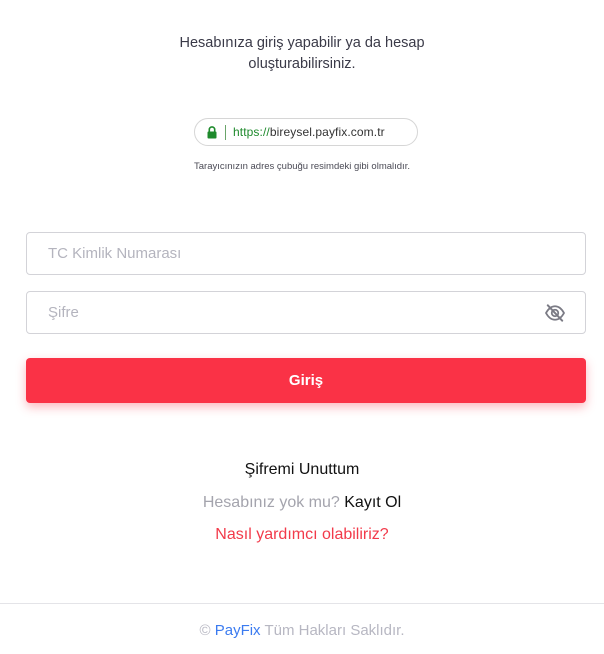  Describe the element at coordinates (225, 132) in the screenshot. I see `address-bar-separator` at that location.